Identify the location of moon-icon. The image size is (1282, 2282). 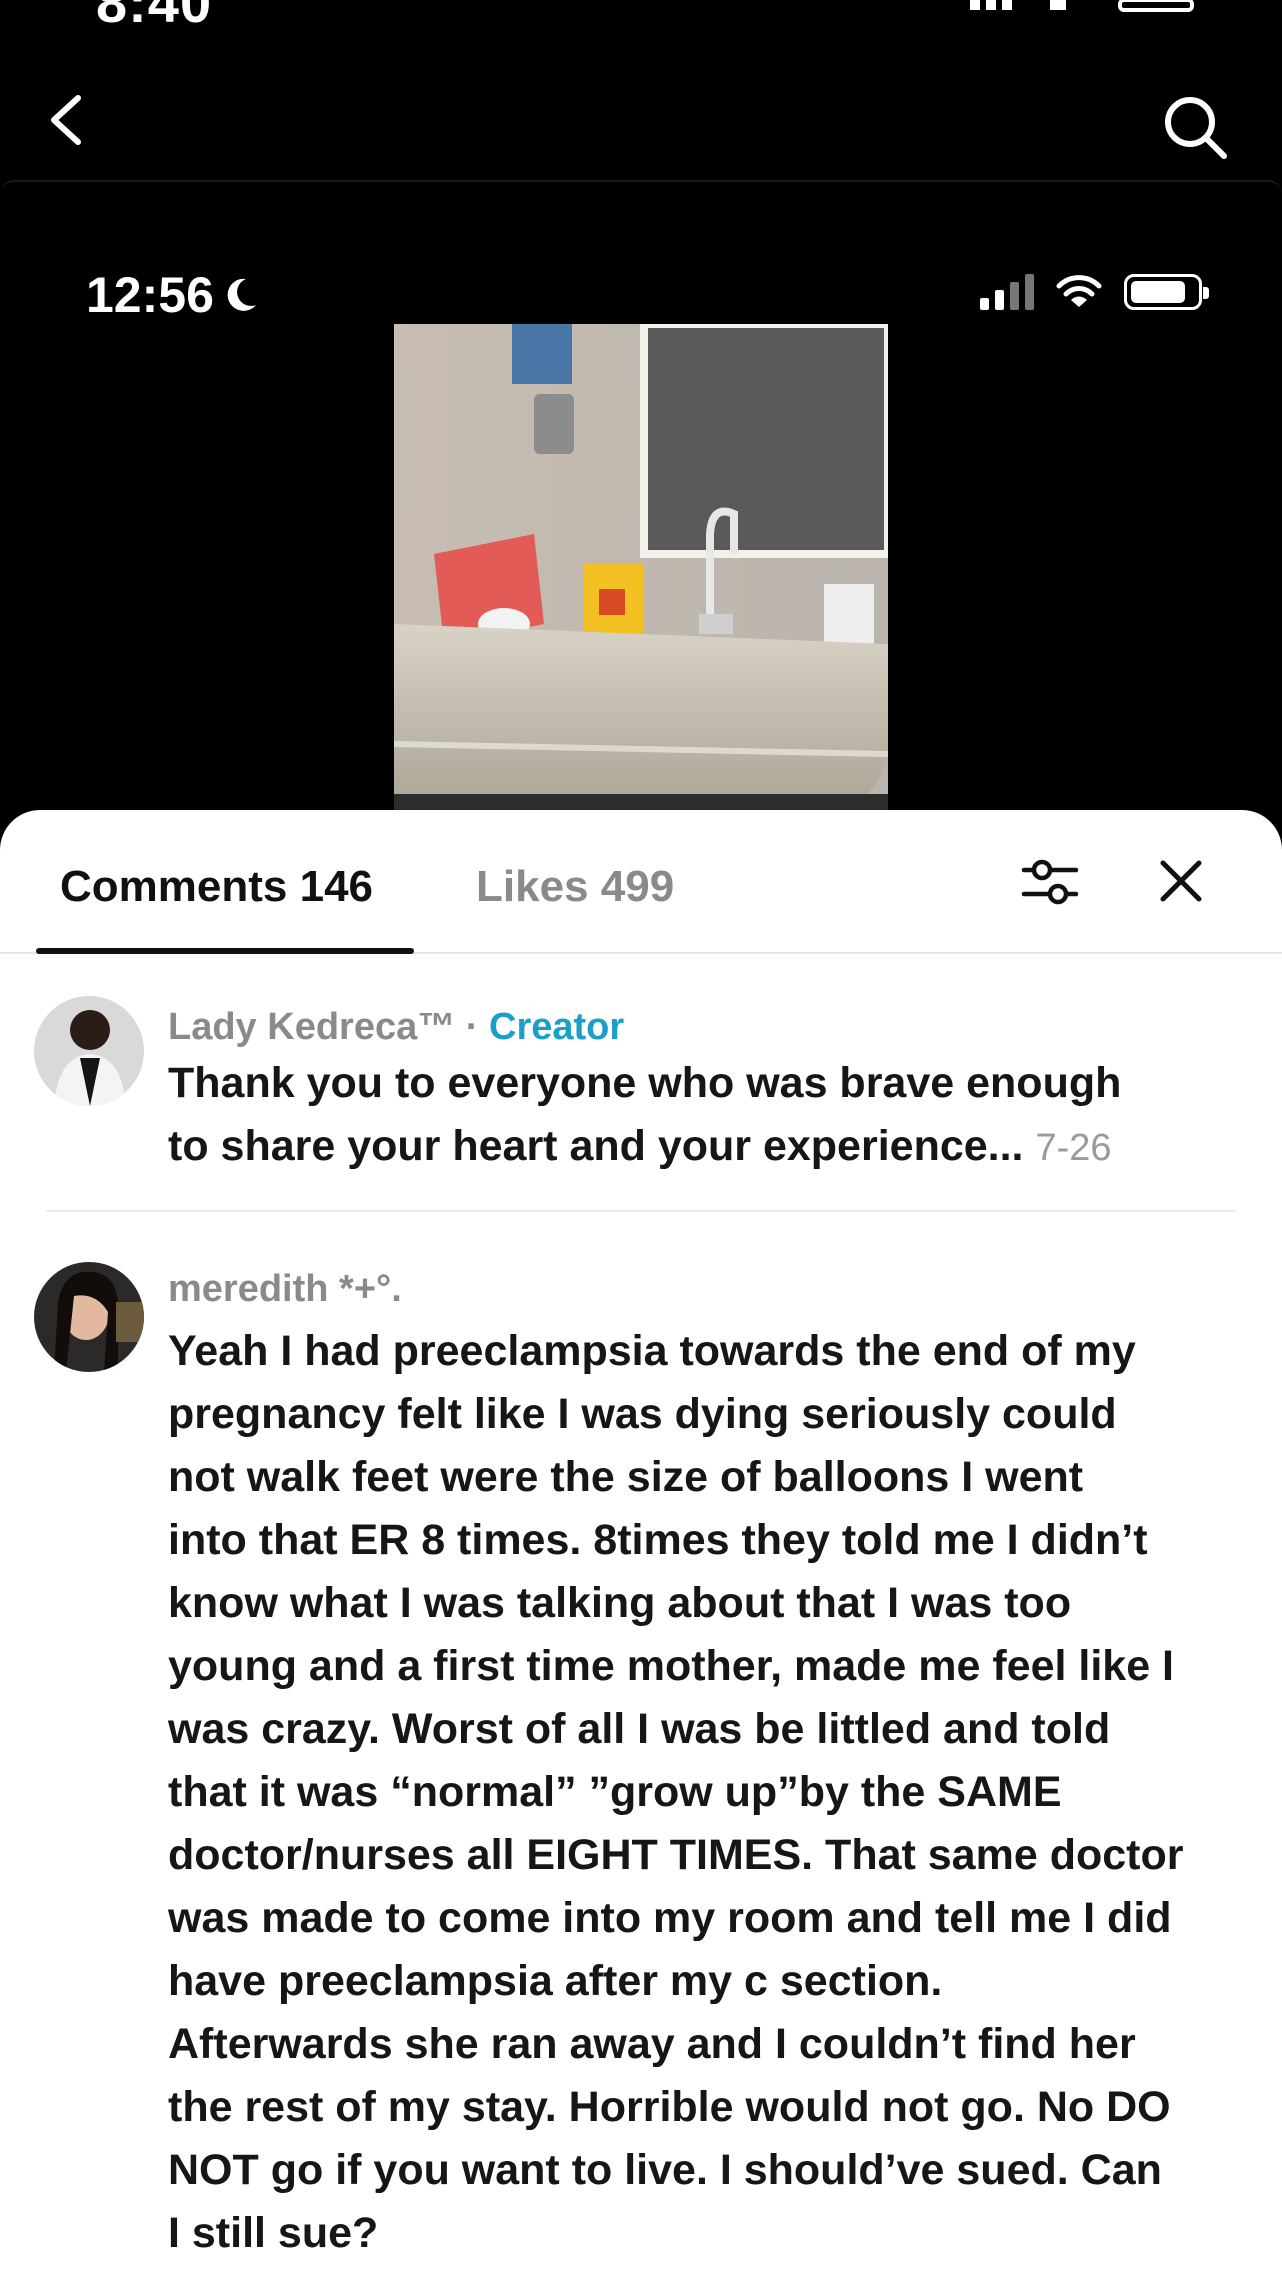
(241, 294).